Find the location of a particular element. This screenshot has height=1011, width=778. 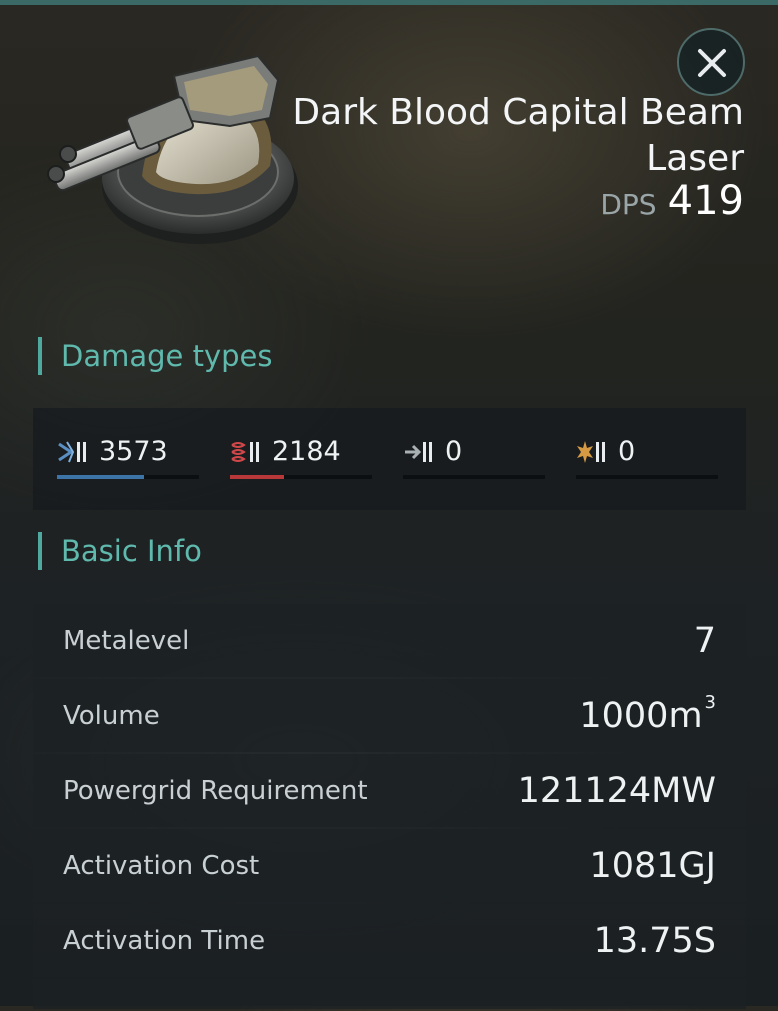

dps-value: 419 is located at coordinates (705, 201).